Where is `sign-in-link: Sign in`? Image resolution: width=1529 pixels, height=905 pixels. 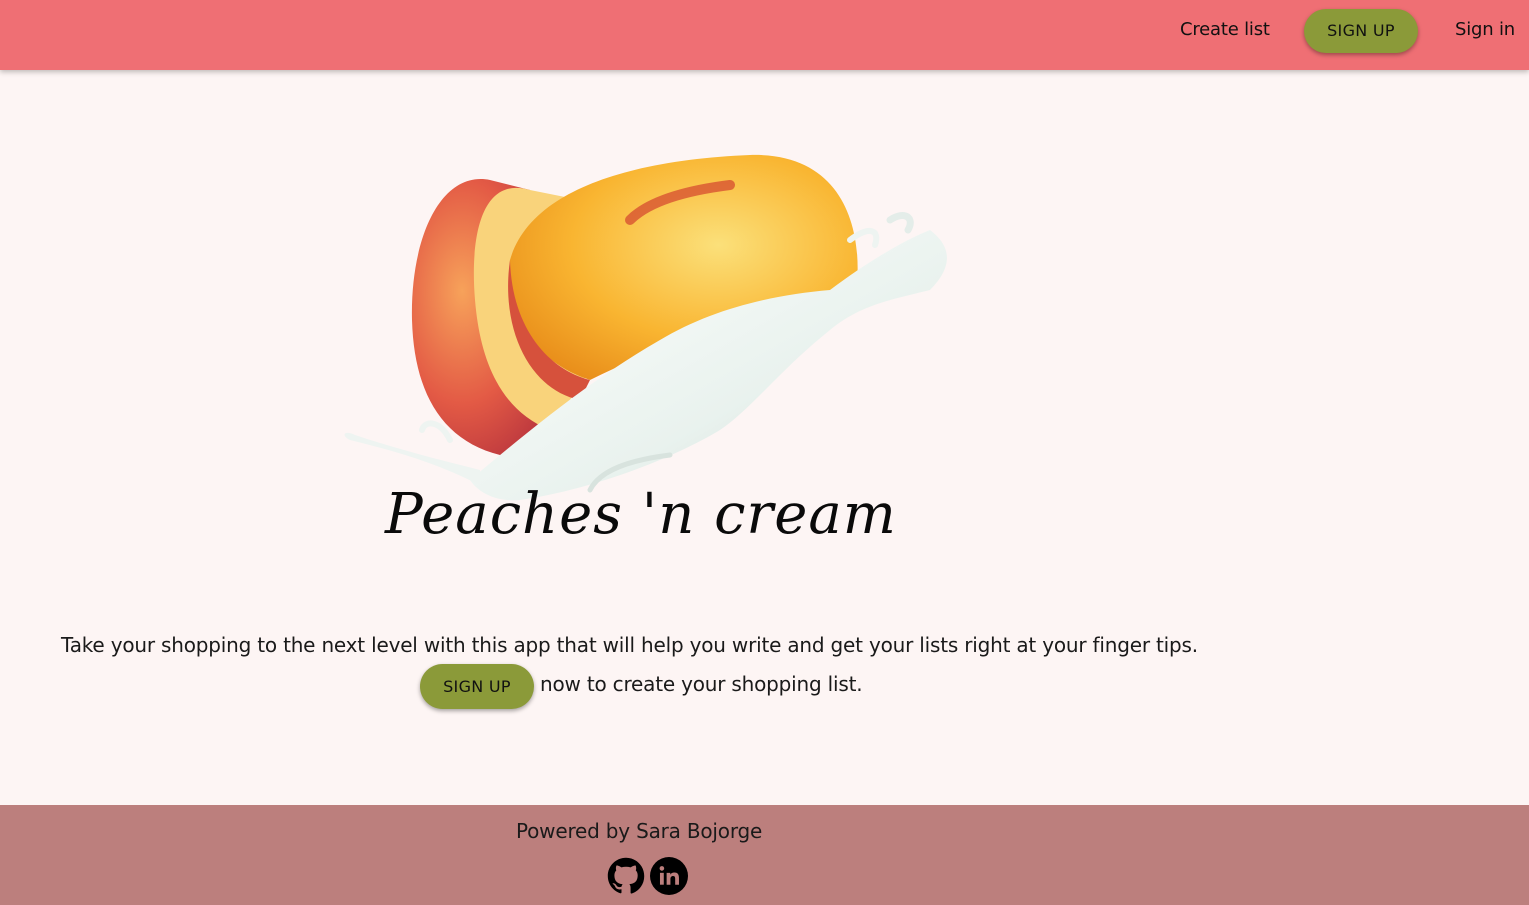 sign-in-link: Sign in is located at coordinates (1485, 29).